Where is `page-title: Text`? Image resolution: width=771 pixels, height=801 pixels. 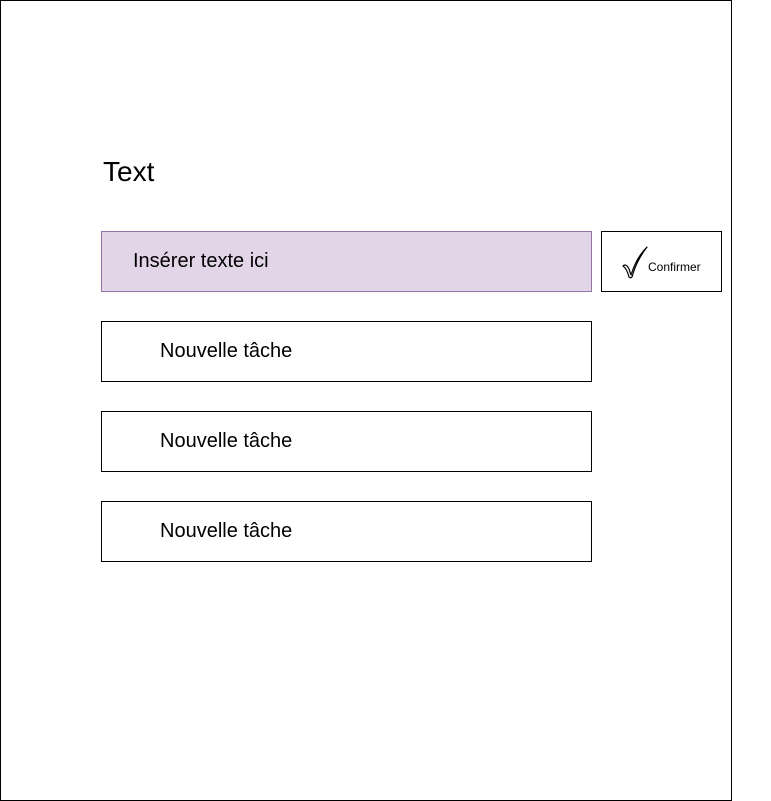
page-title: Text is located at coordinates (129, 171).